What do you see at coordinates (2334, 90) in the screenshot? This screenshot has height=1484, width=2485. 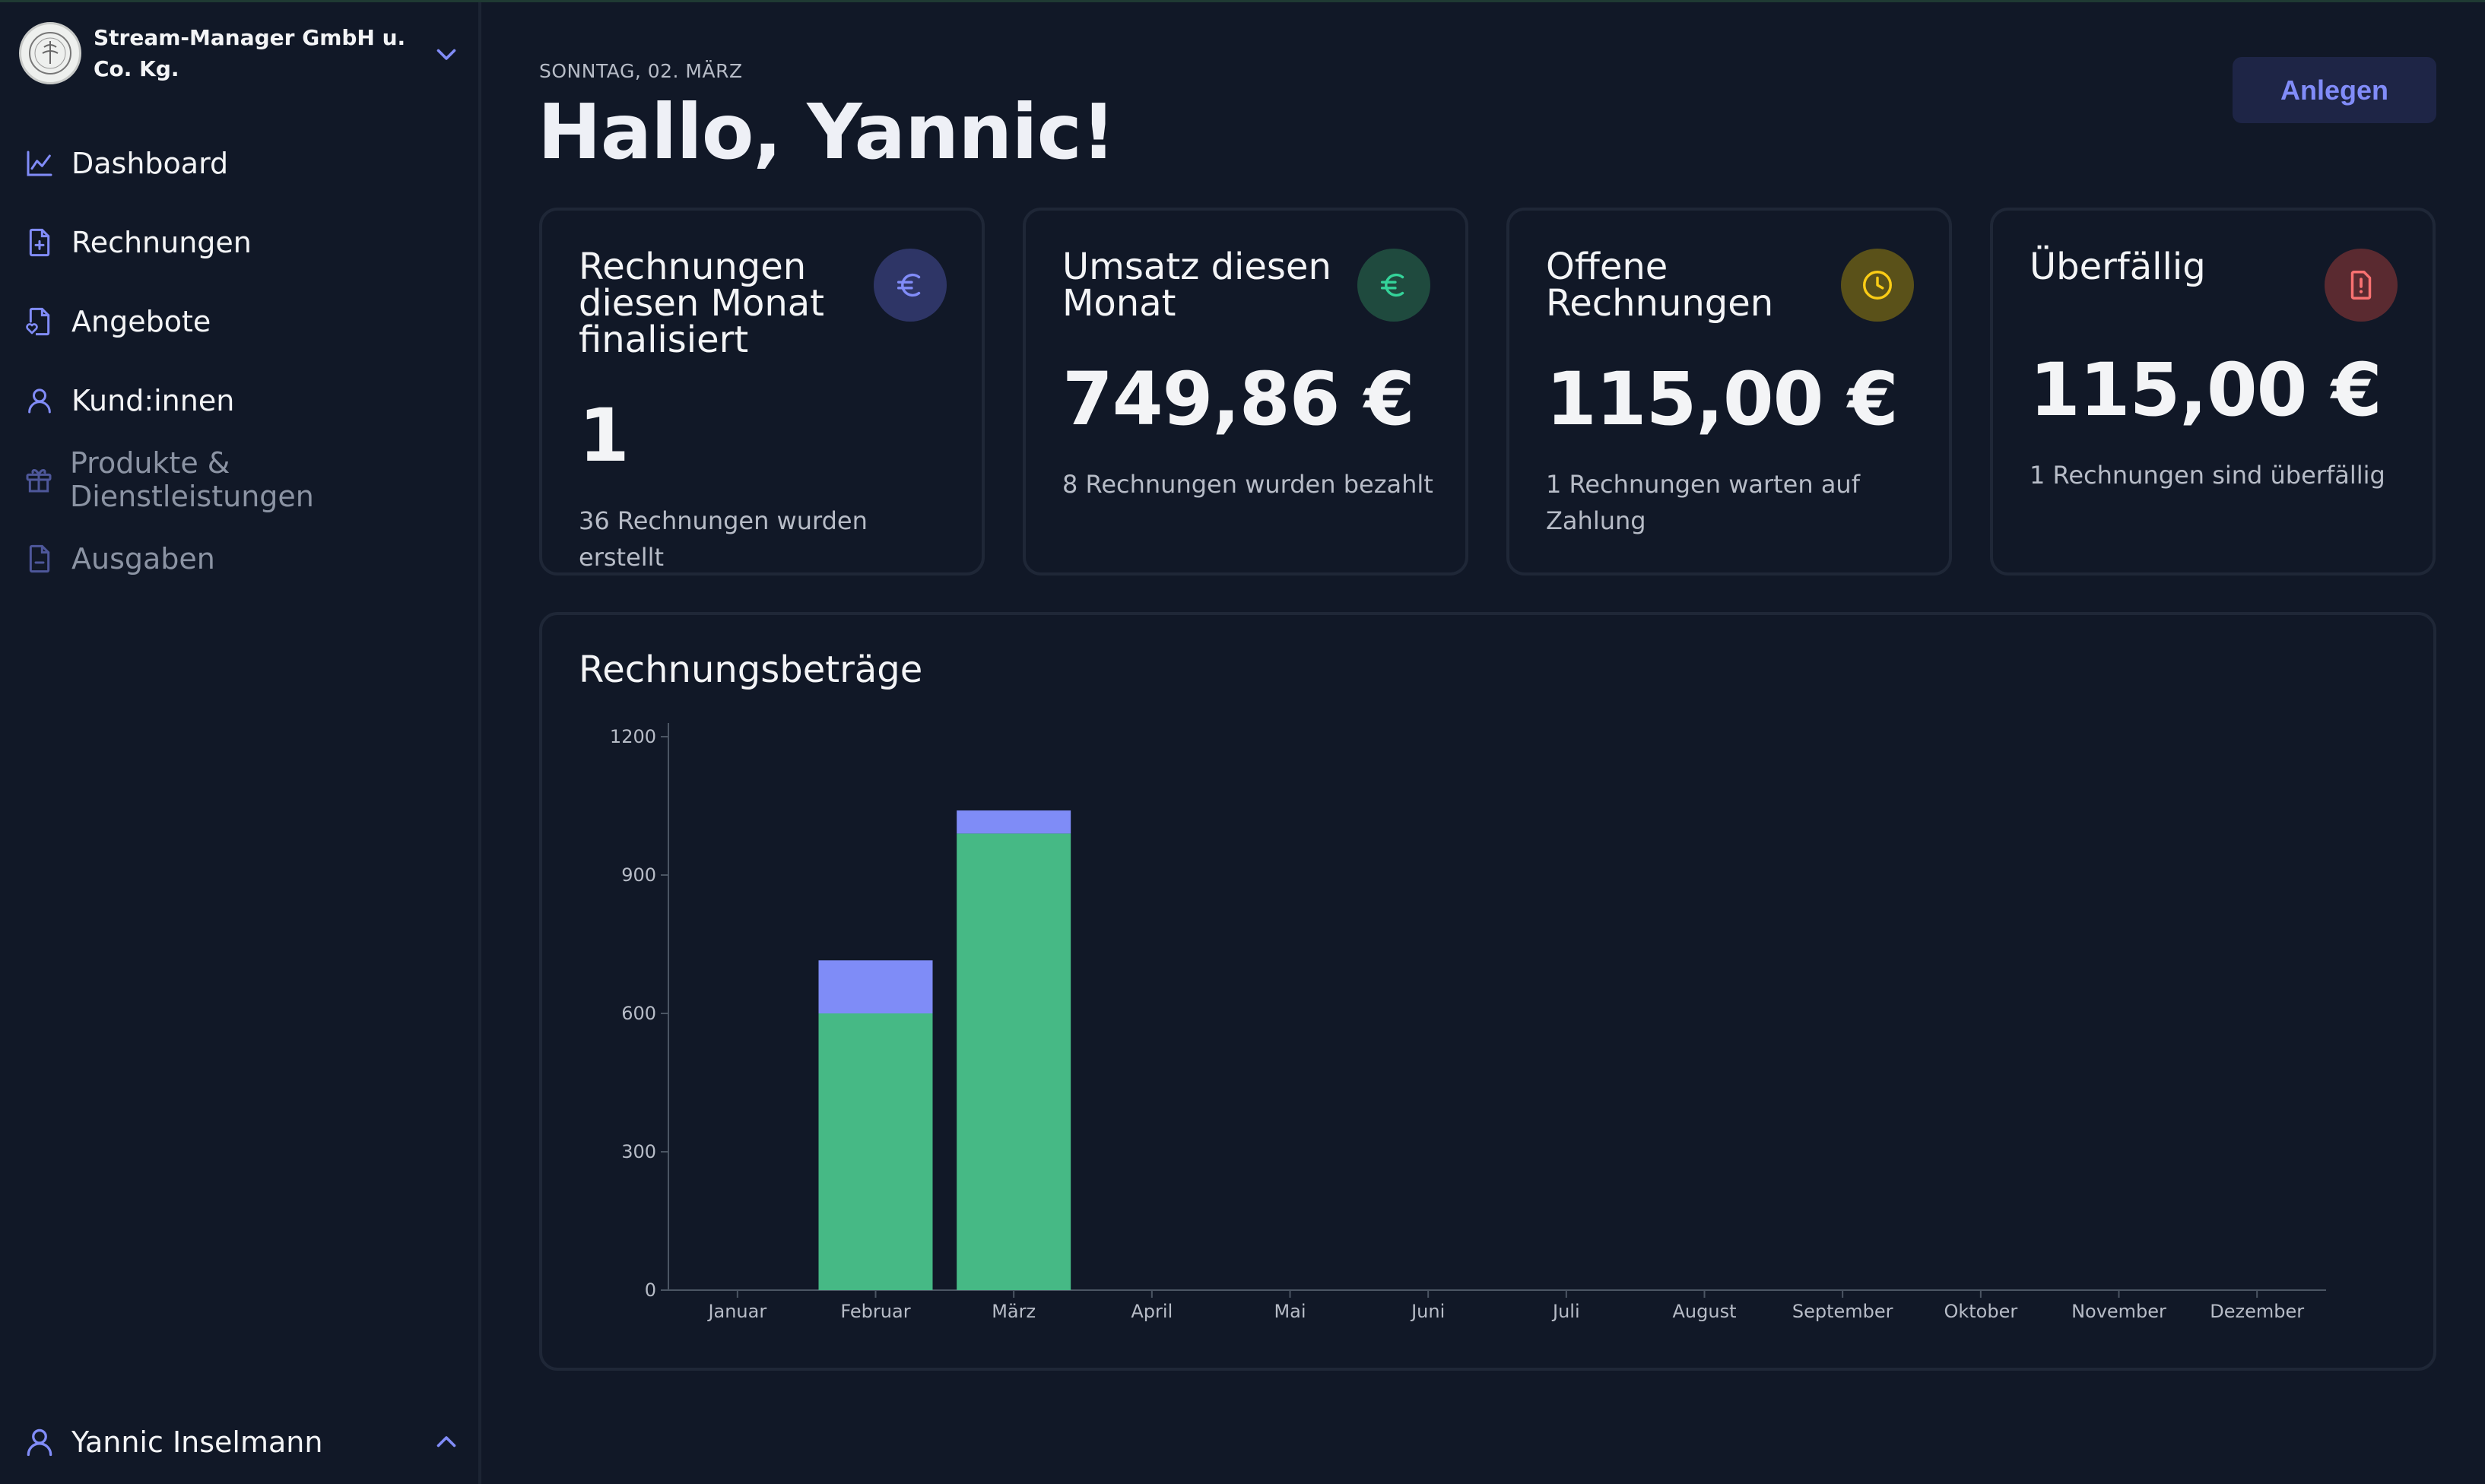 I see `create-button: Anlegen` at bounding box center [2334, 90].